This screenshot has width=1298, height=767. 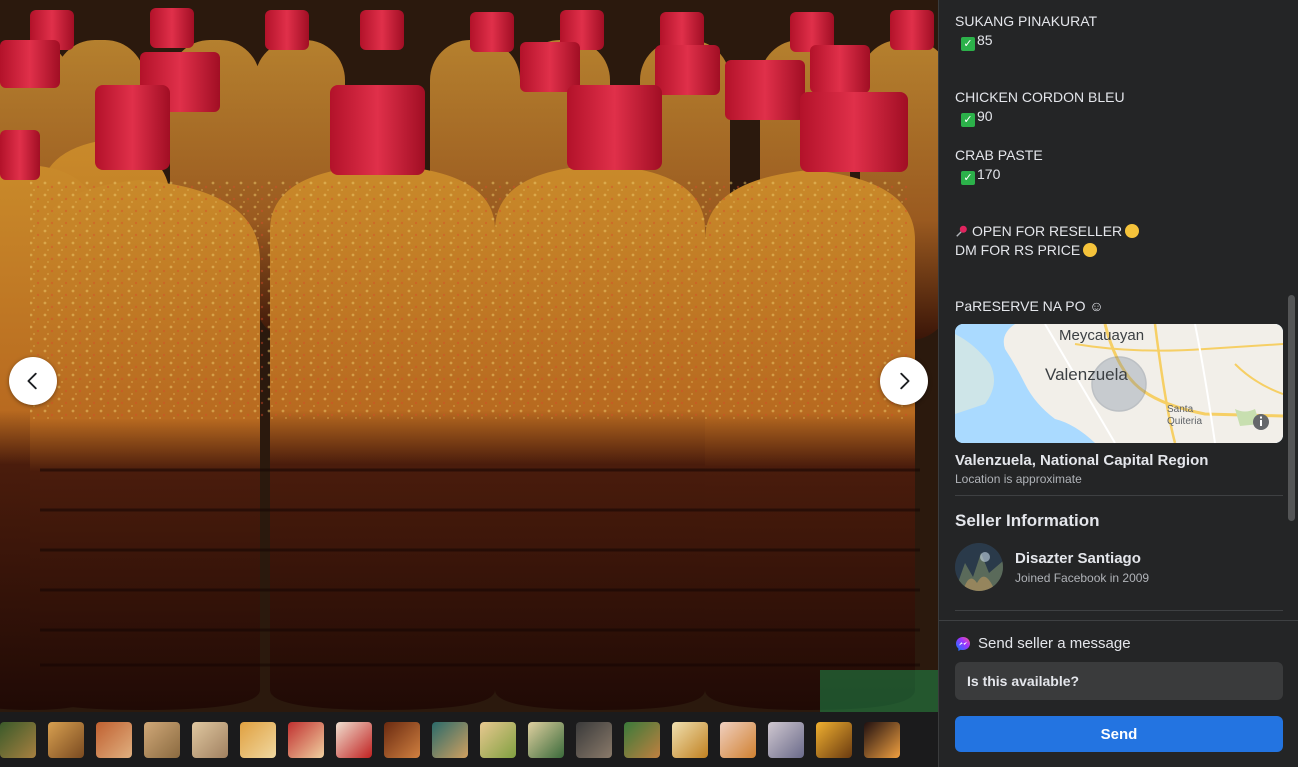 What do you see at coordinates (1291, 408) in the screenshot?
I see `scrollbar-thumb` at bounding box center [1291, 408].